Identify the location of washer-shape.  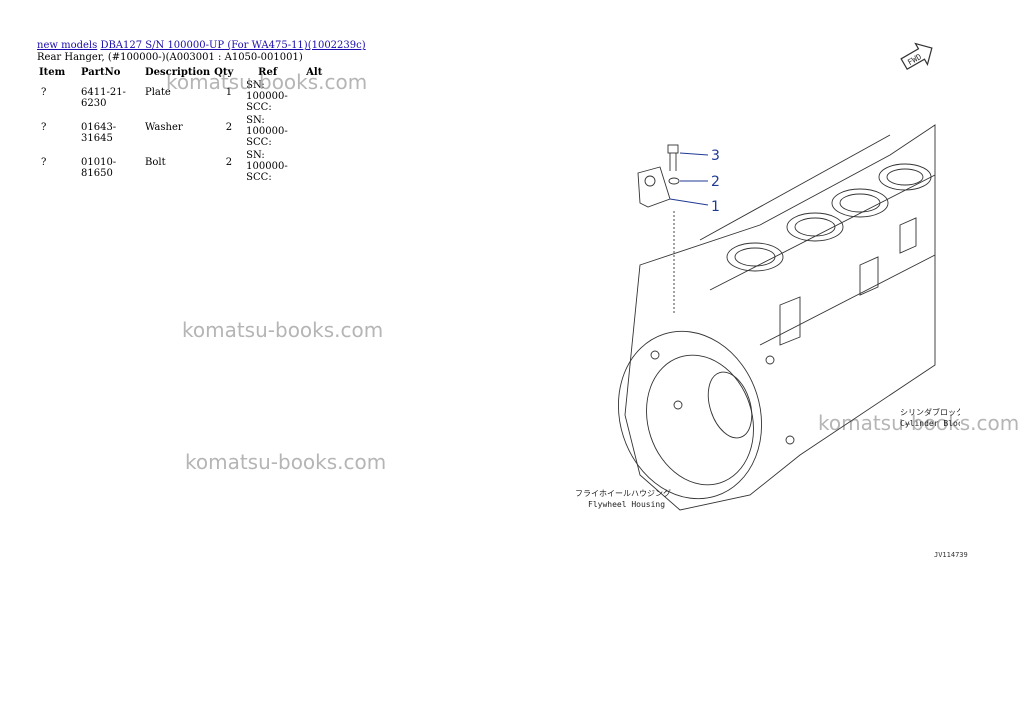
(674, 181).